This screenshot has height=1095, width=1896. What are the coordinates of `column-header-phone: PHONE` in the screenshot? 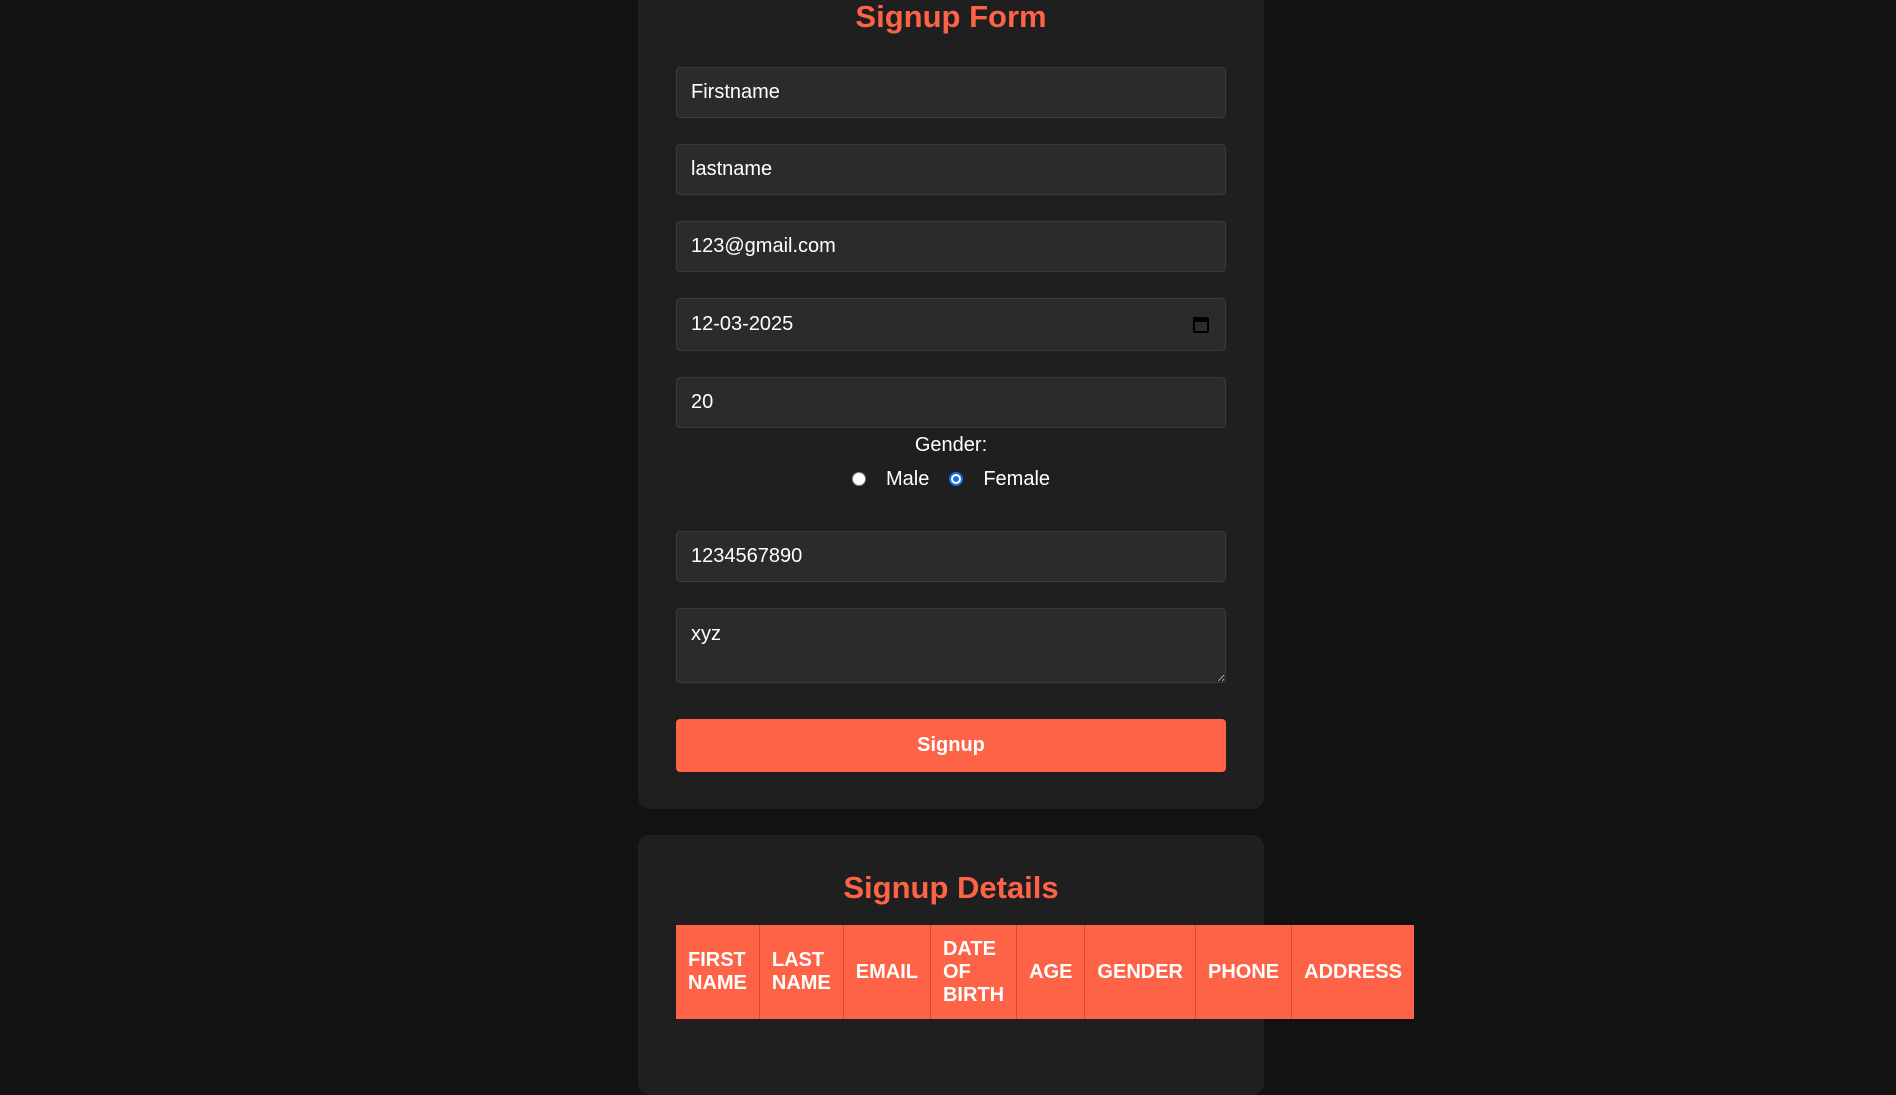 It's located at (1244, 972).